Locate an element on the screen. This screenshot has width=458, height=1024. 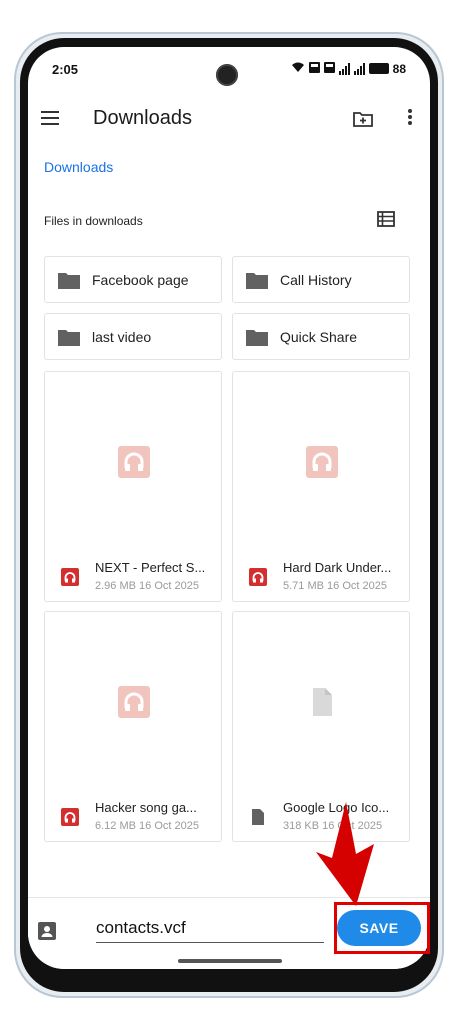
signal1-icon is located at coordinates (344, 68).